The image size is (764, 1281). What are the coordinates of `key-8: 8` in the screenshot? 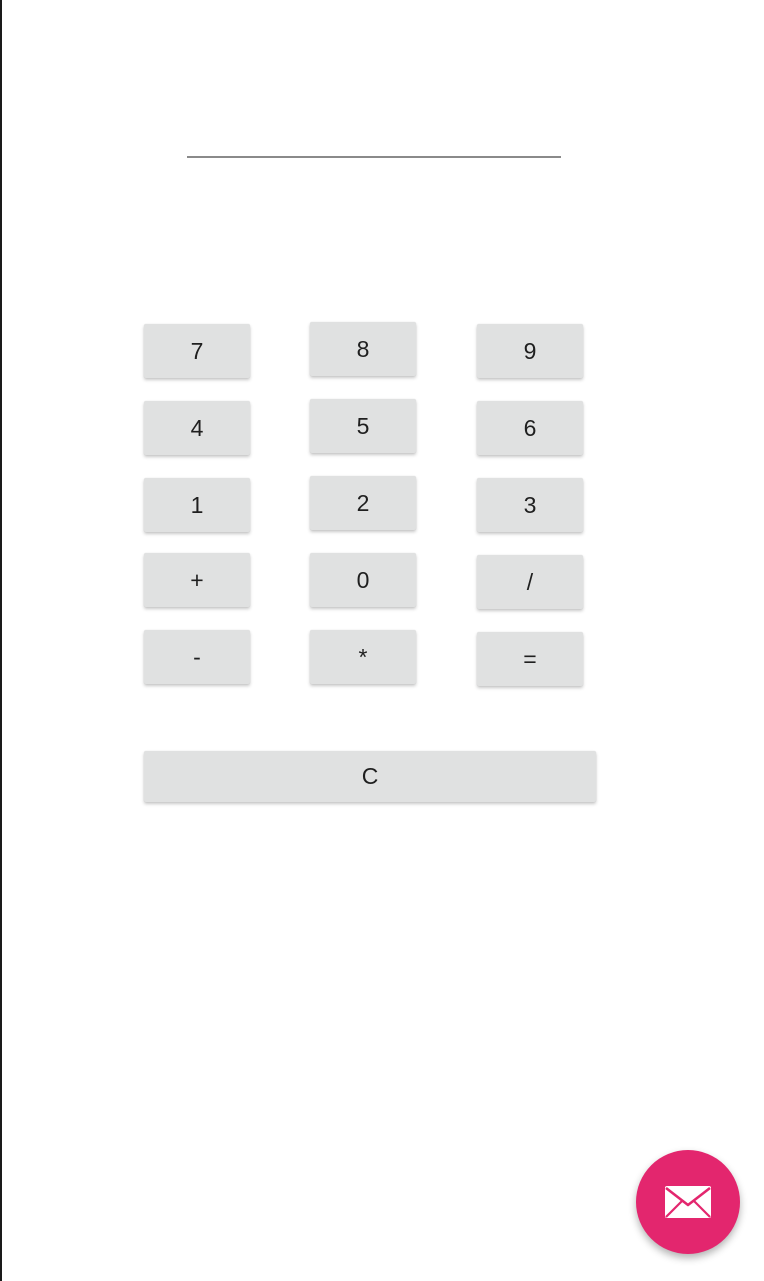 It's located at (363, 349).